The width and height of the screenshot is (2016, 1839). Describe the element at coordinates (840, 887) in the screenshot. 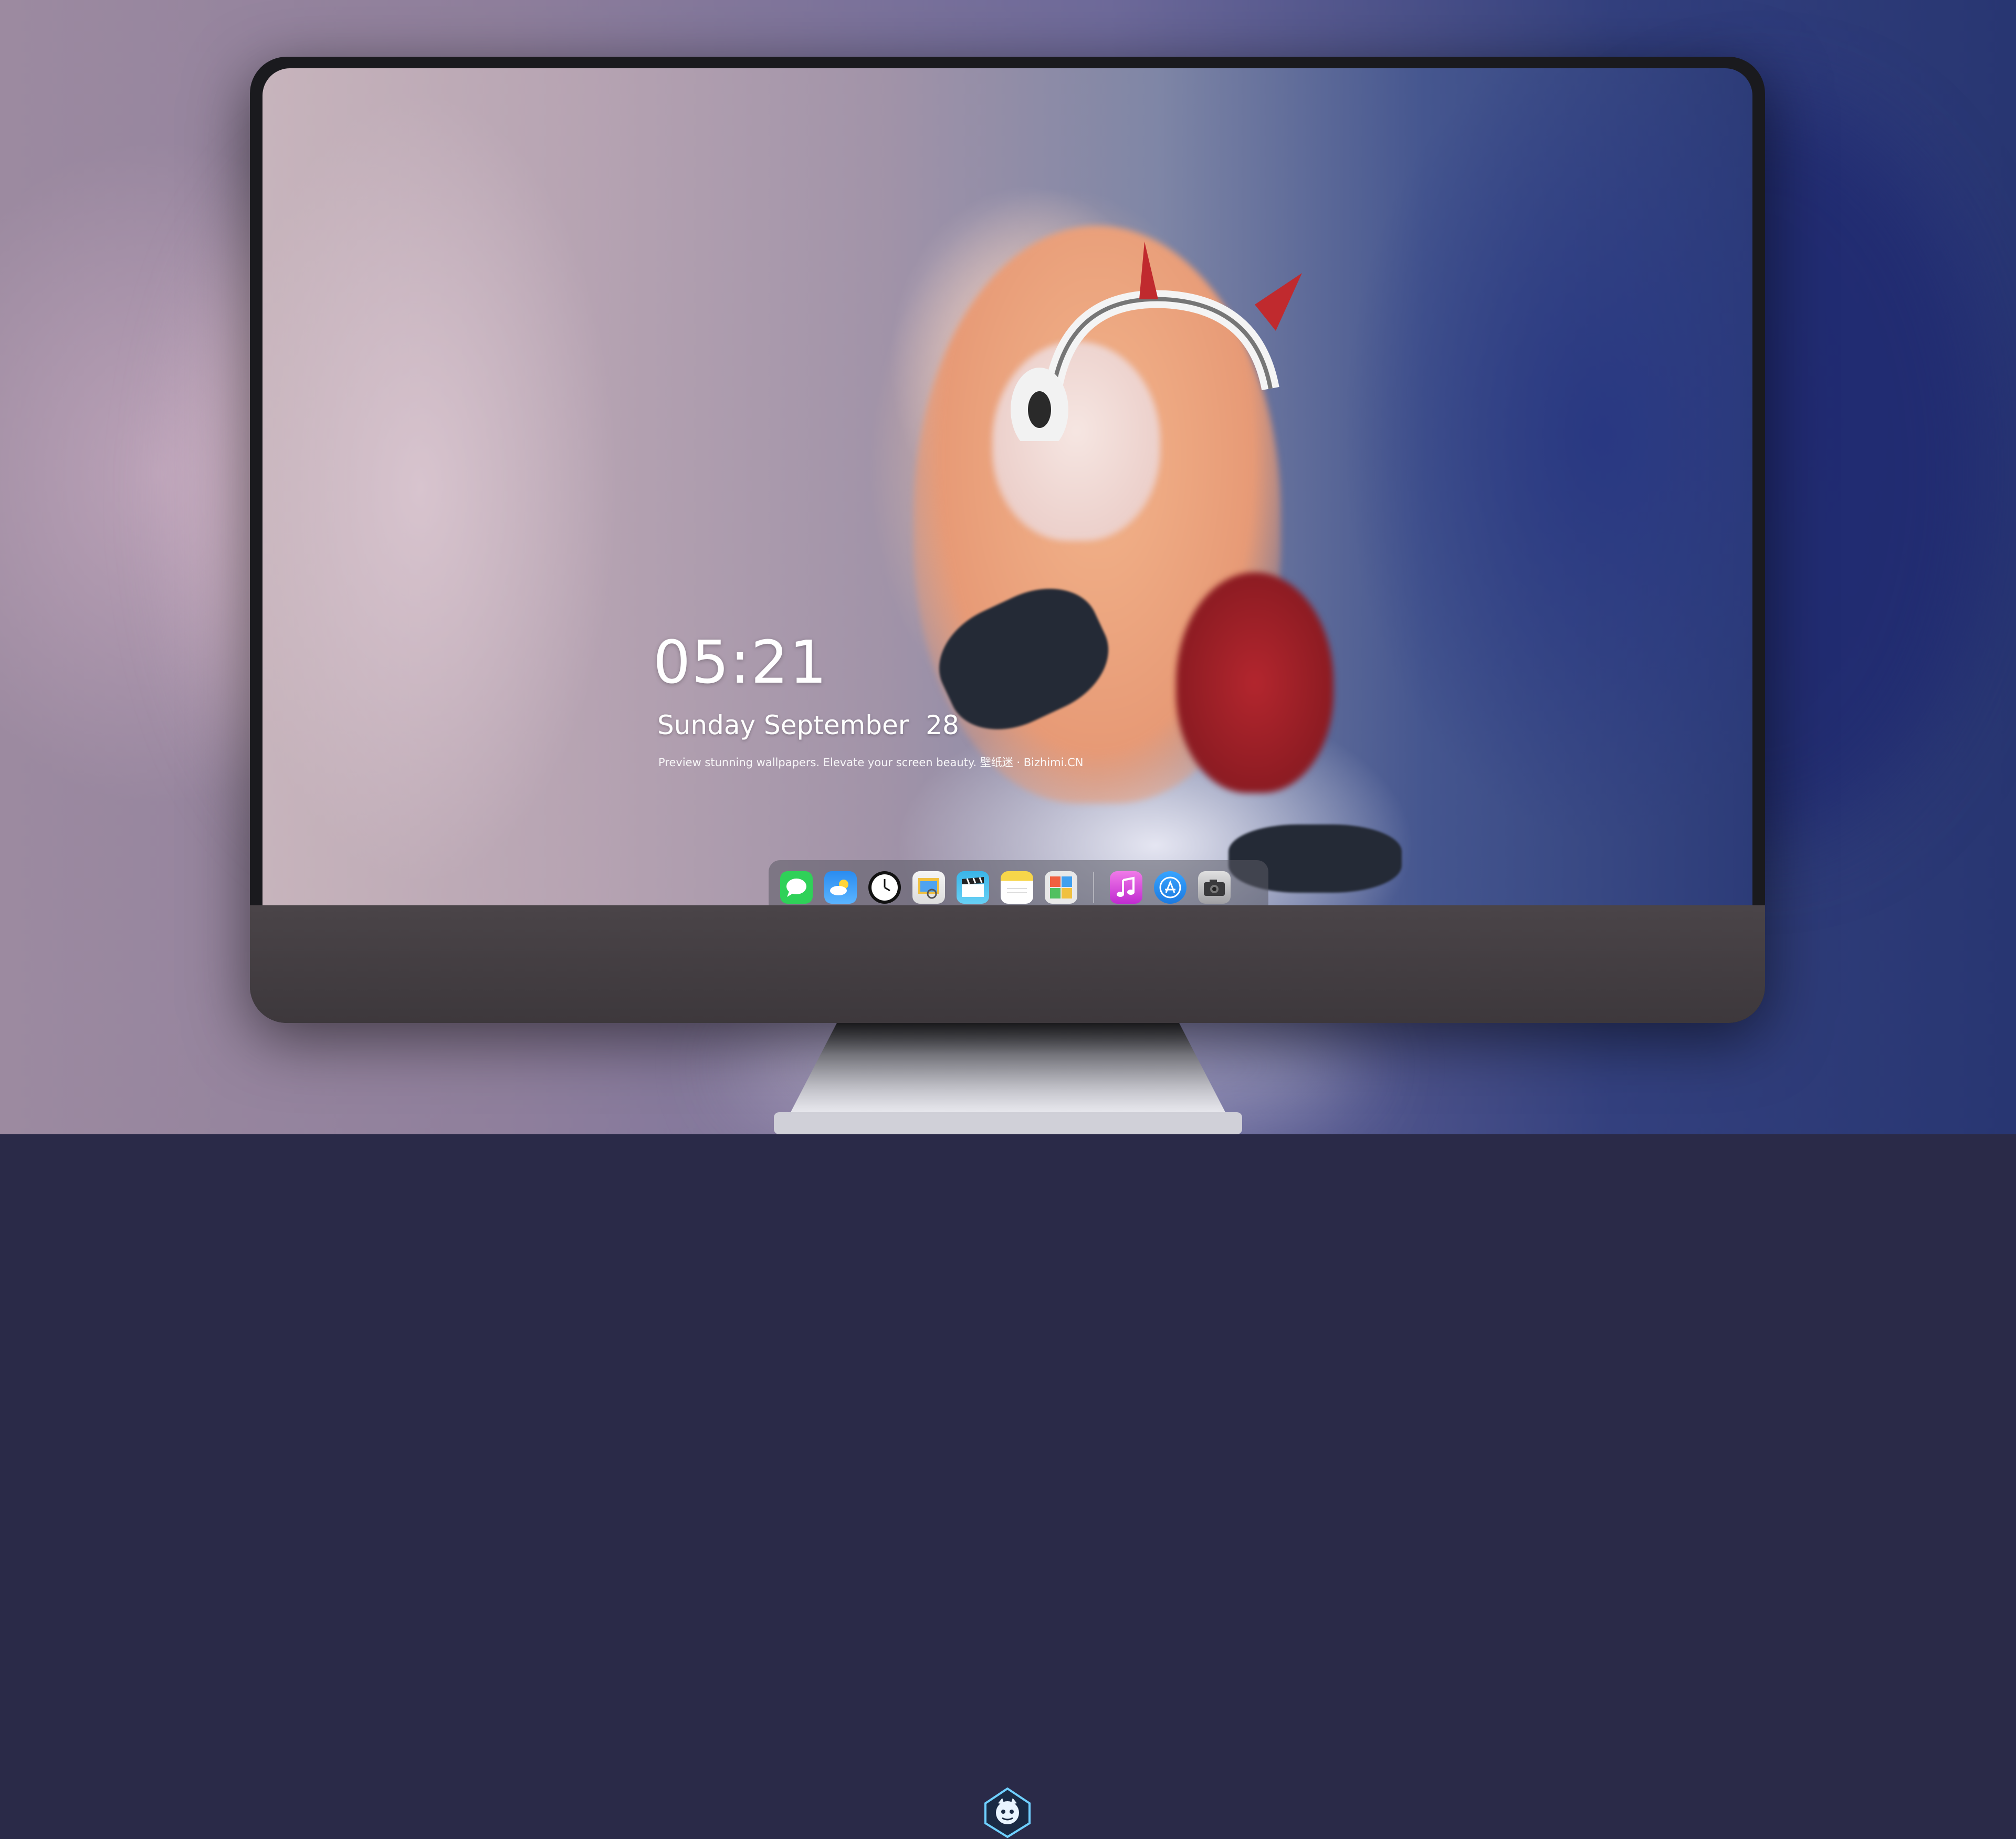

I see `weather-icon` at that location.